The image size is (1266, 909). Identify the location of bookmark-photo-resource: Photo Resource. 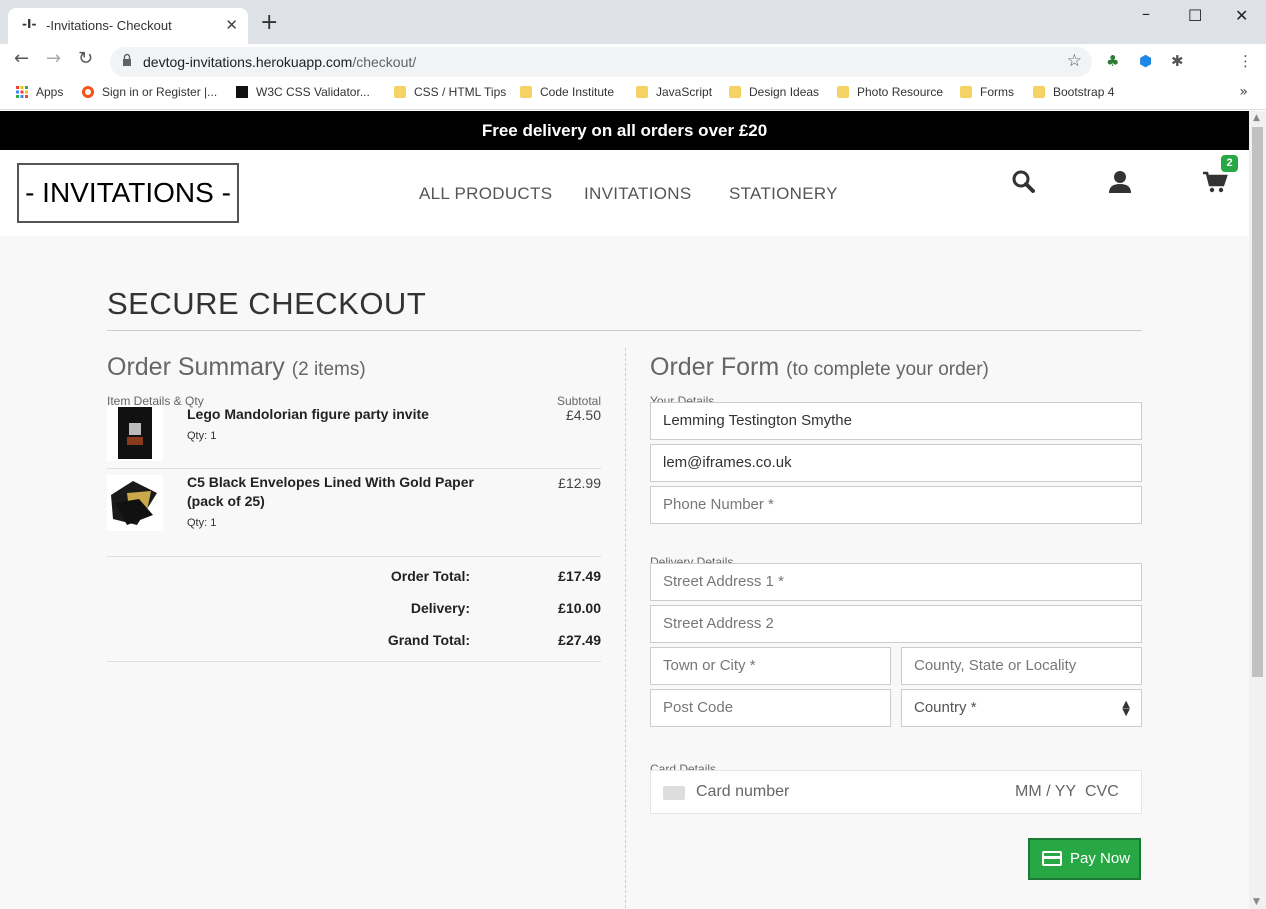
(890, 92).